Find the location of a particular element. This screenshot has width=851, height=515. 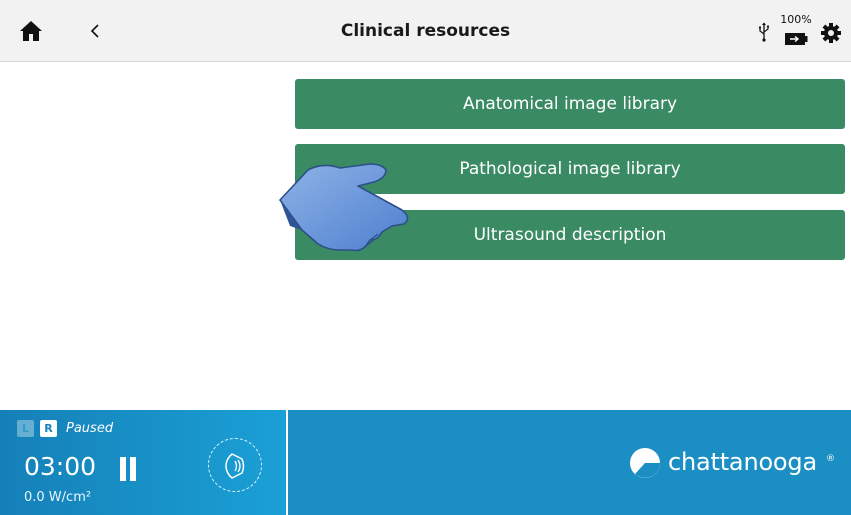

pathological-image-library-button: Pathological image library is located at coordinates (570, 169).